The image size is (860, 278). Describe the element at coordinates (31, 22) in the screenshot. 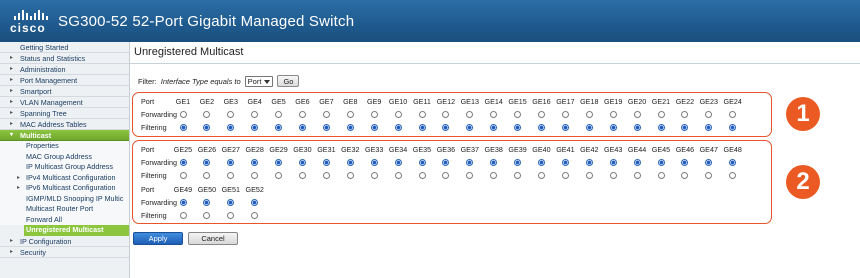

I see `cisco-logo: cisco` at that location.